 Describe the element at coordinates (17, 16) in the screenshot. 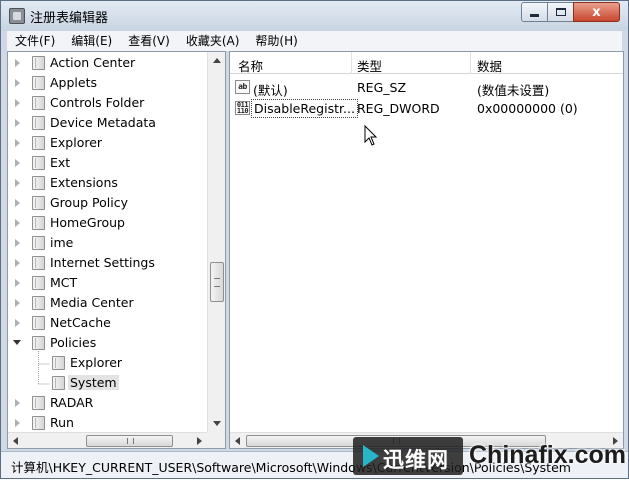

I see `regedit-app-icon` at that location.